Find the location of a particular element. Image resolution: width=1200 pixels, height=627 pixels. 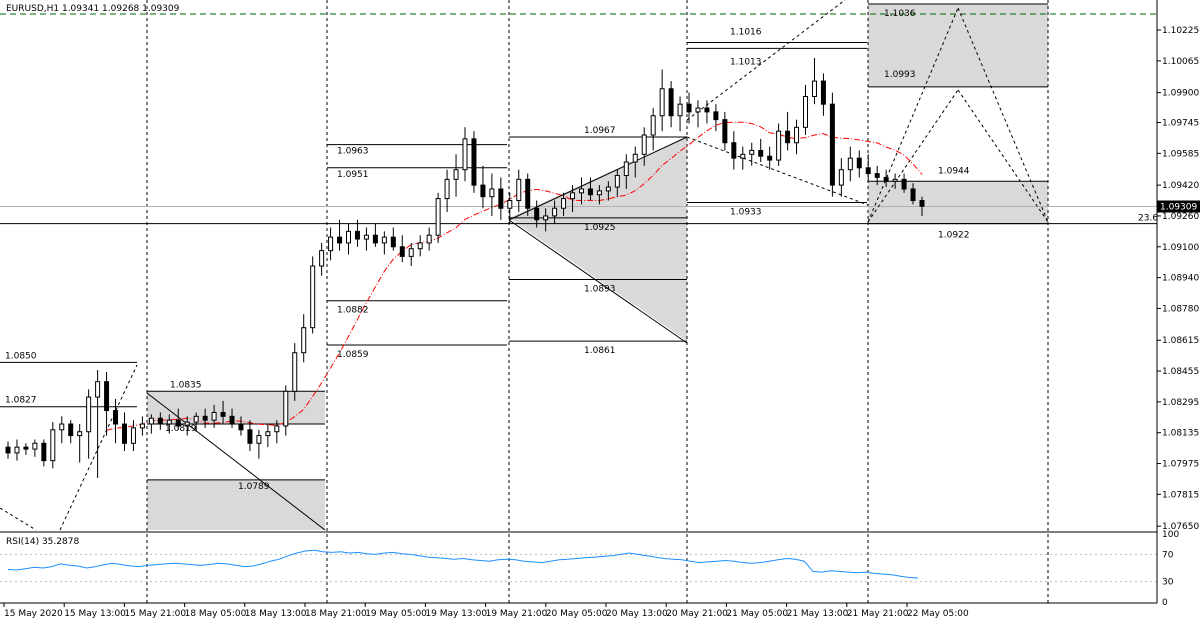

y-tick-label: 1.09900 is located at coordinates (1180, 94).